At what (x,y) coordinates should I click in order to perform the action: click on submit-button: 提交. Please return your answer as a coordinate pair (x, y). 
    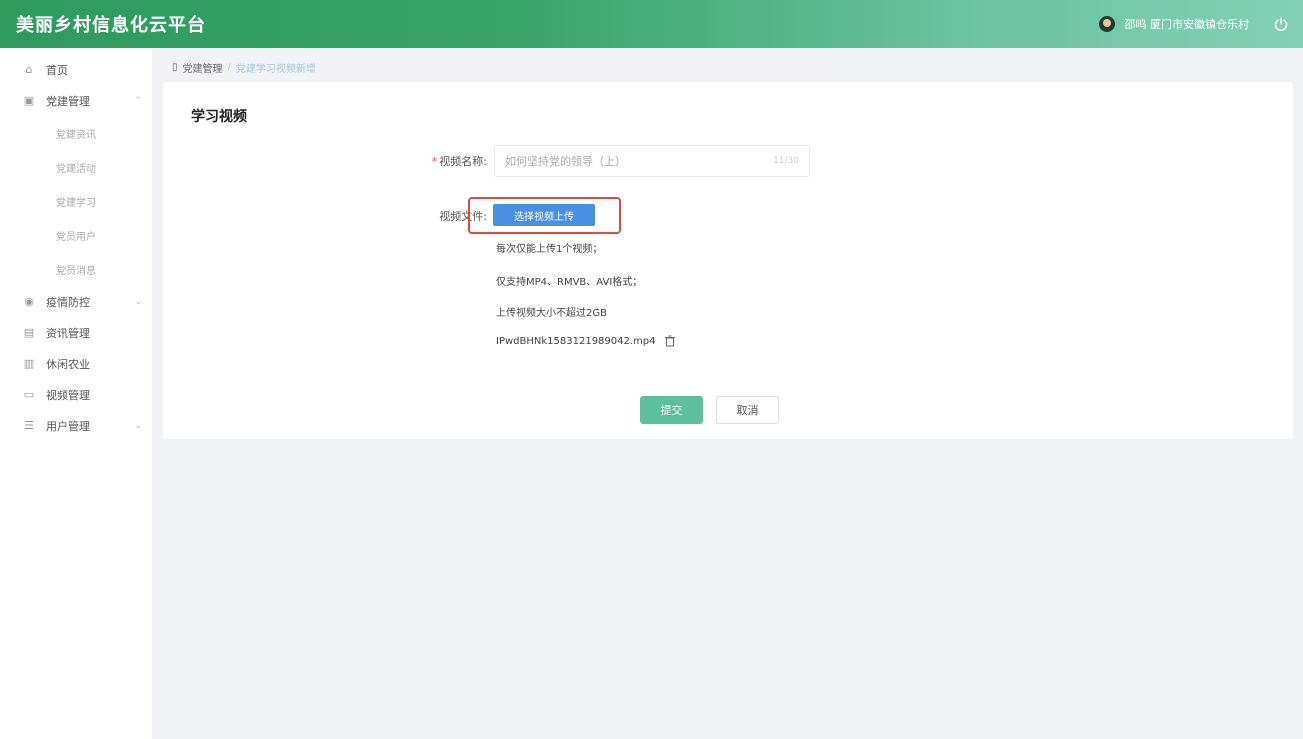
    Looking at the image, I should click on (671, 410).